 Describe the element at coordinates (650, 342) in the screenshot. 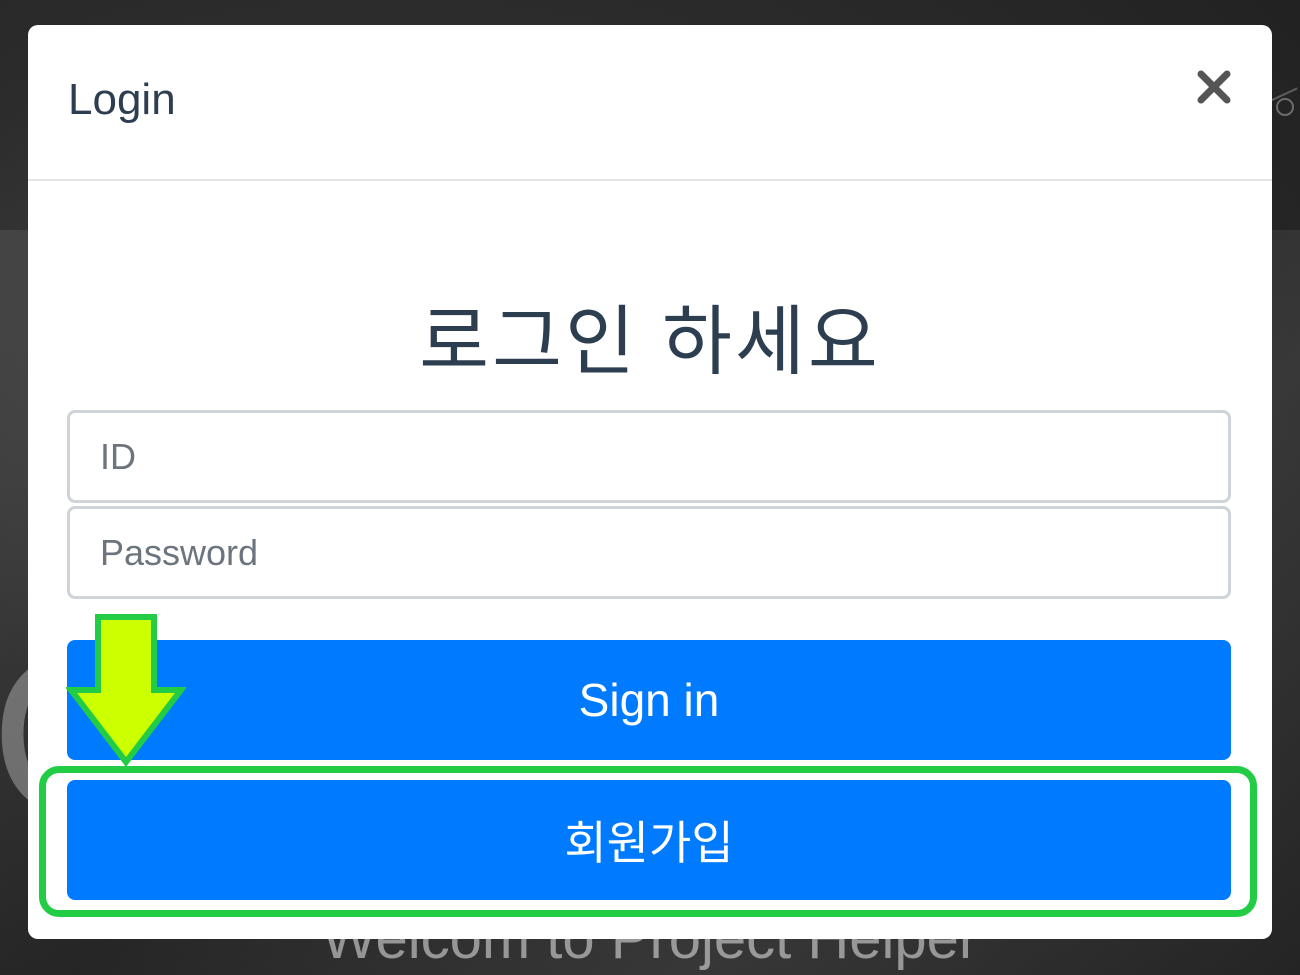

I see `login-heading: 로그인 하세요` at that location.